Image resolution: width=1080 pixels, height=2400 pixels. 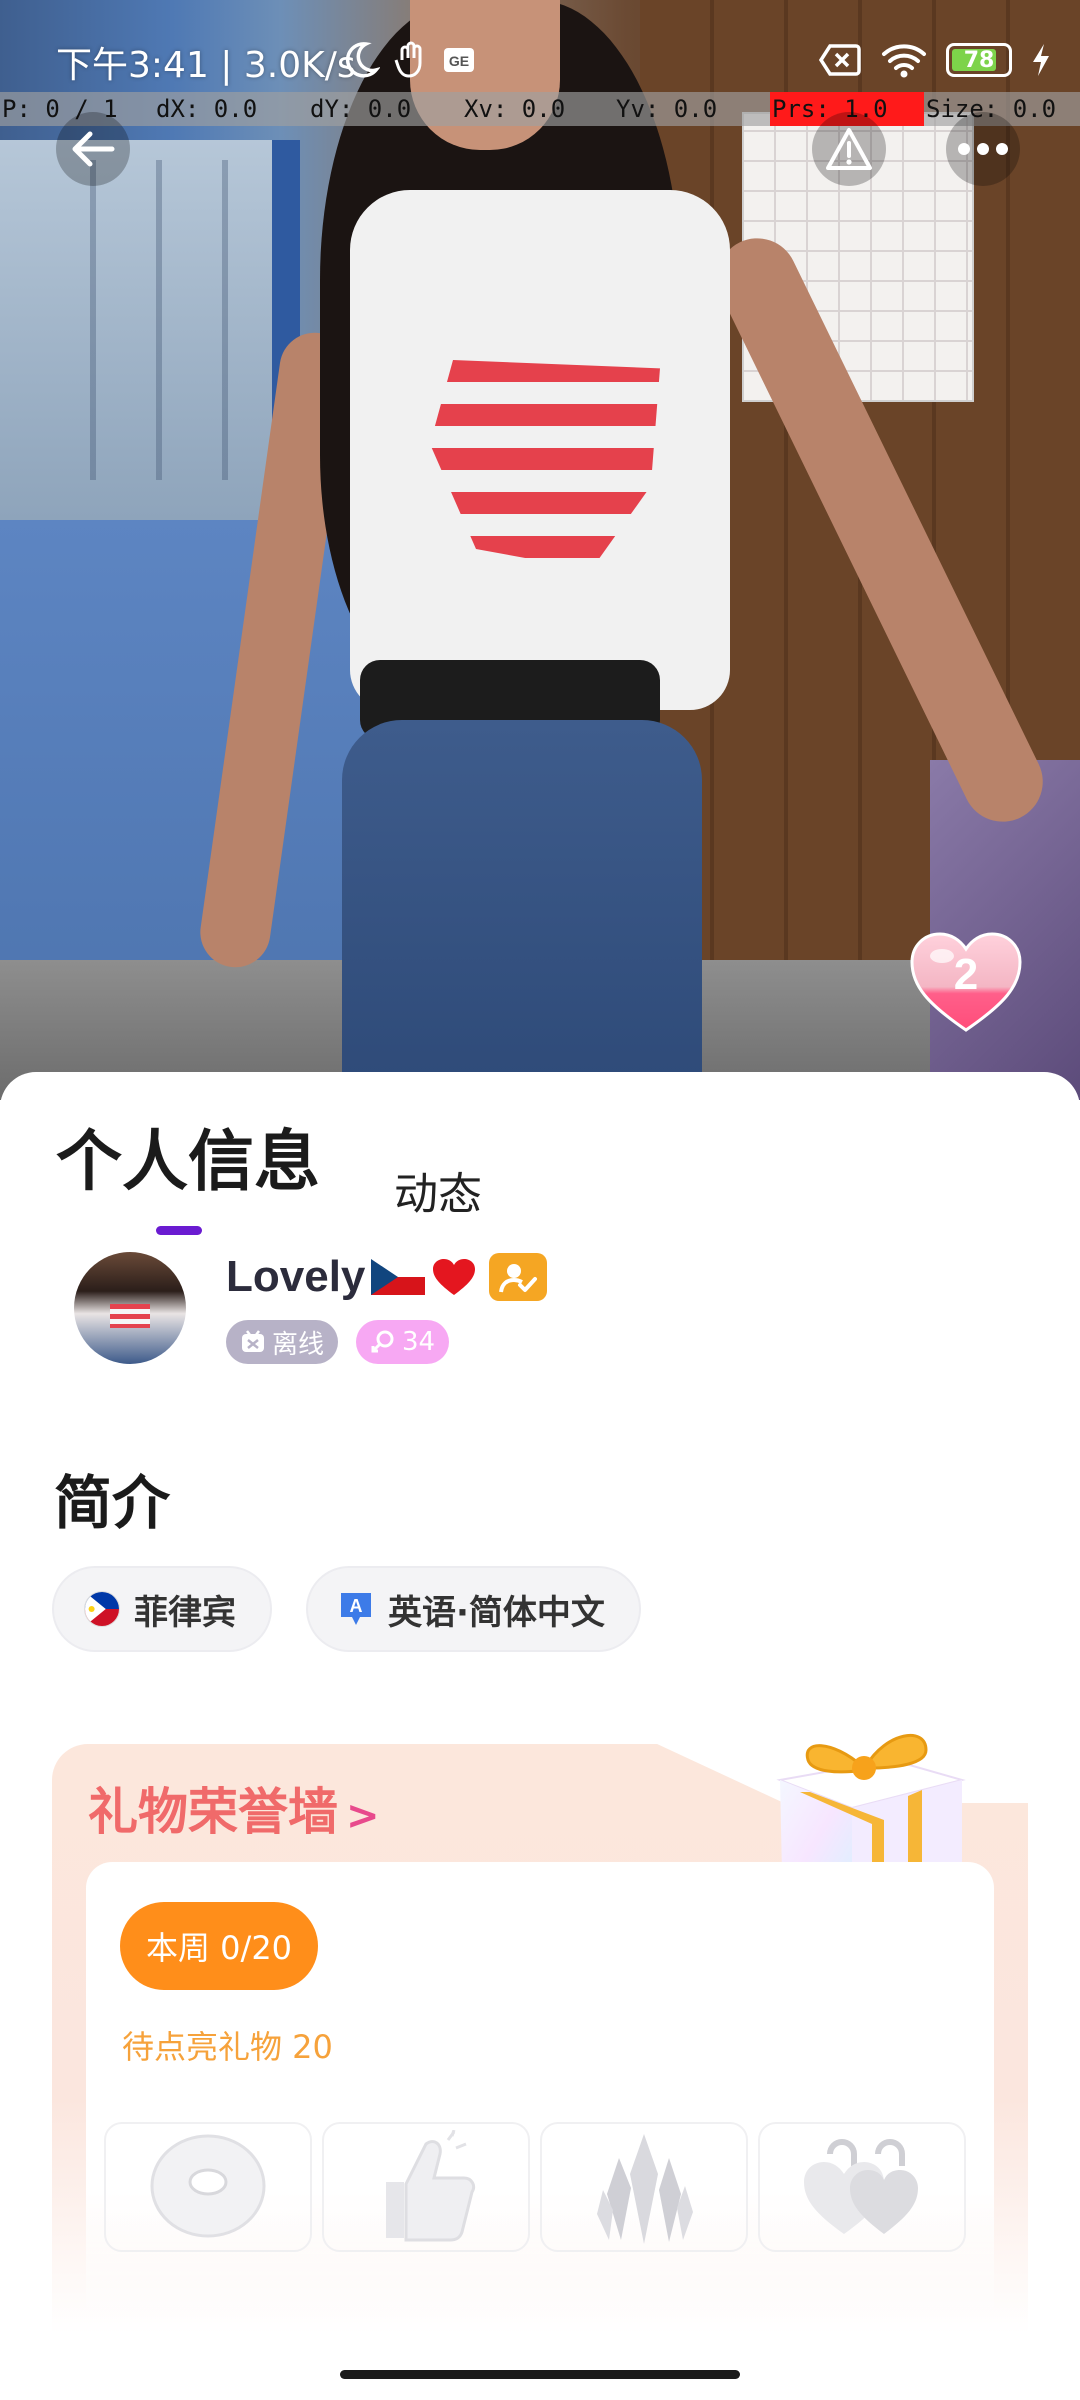 What do you see at coordinates (363, 1816) in the screenshot?
I see `gift-wall-chevron: >` at bounding box center [363, 1816].